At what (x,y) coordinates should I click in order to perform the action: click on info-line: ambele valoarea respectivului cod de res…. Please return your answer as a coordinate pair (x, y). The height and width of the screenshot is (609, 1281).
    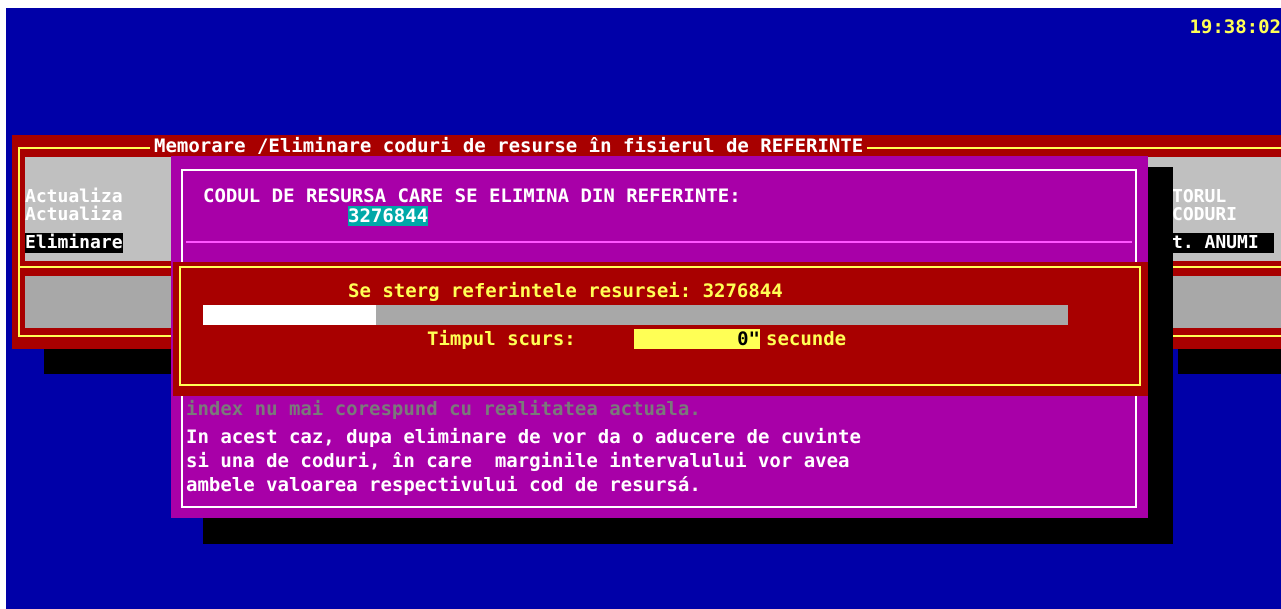
    Looking at the image, I should click on (443, 485).